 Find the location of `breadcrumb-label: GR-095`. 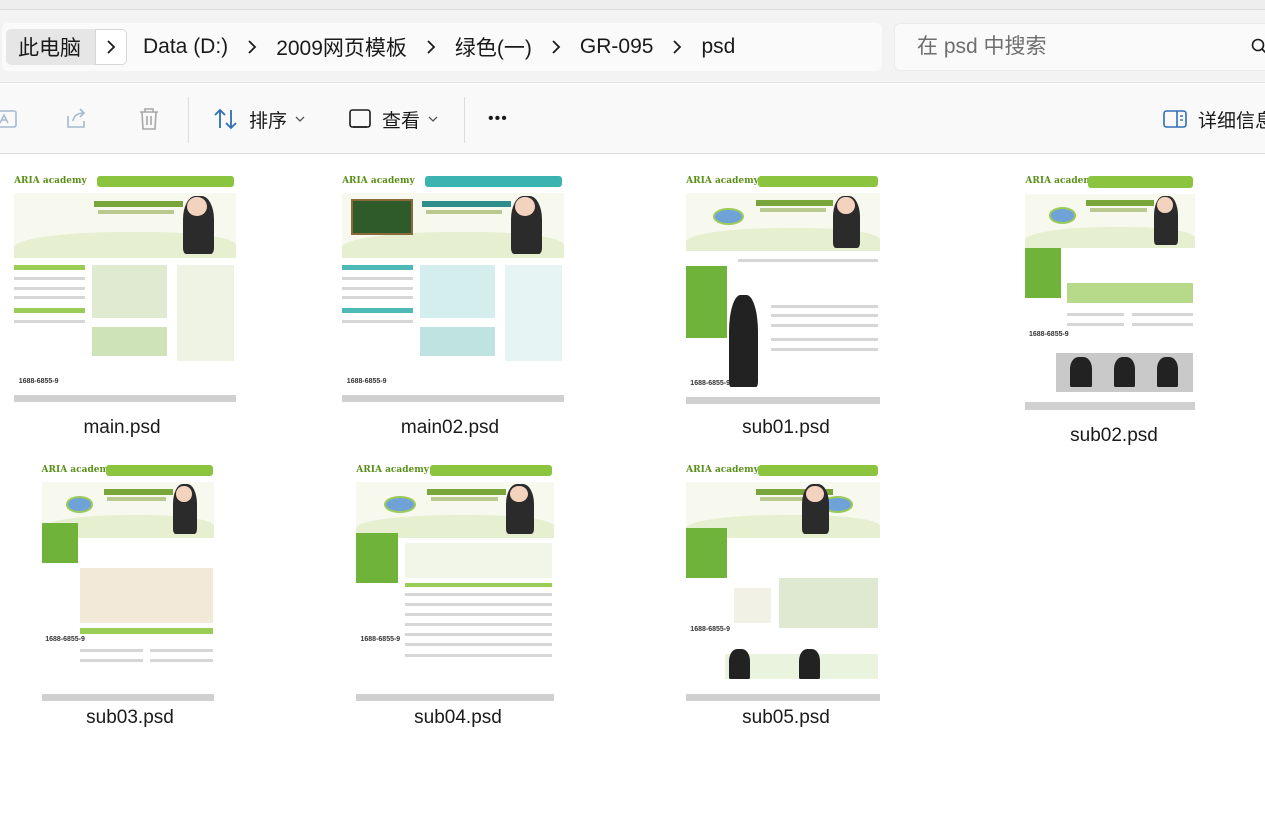

breadcrumb-label: GR-095 is located at coordinates (616, 46).